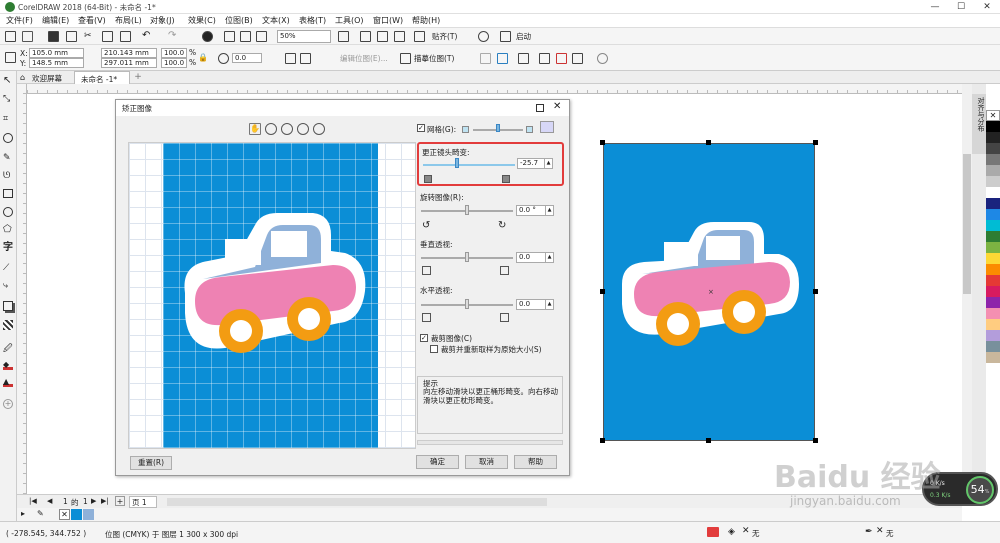  What do you see at coordinates (815, 142) in the screenshot?
I see `selection-handle-tr` at bounding box center [815, 142].